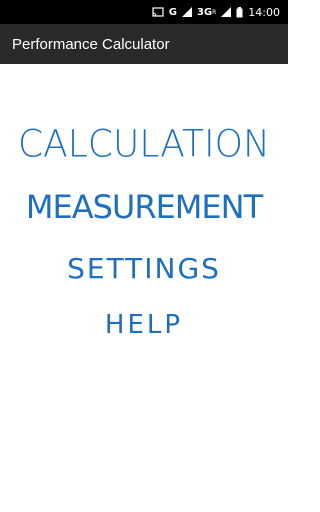 The image size is (320, 512). What do you see at coordinates (91, 44) in the screenshot?
I see `app-title: Performance Calculator` at bounding box center [91, 44].